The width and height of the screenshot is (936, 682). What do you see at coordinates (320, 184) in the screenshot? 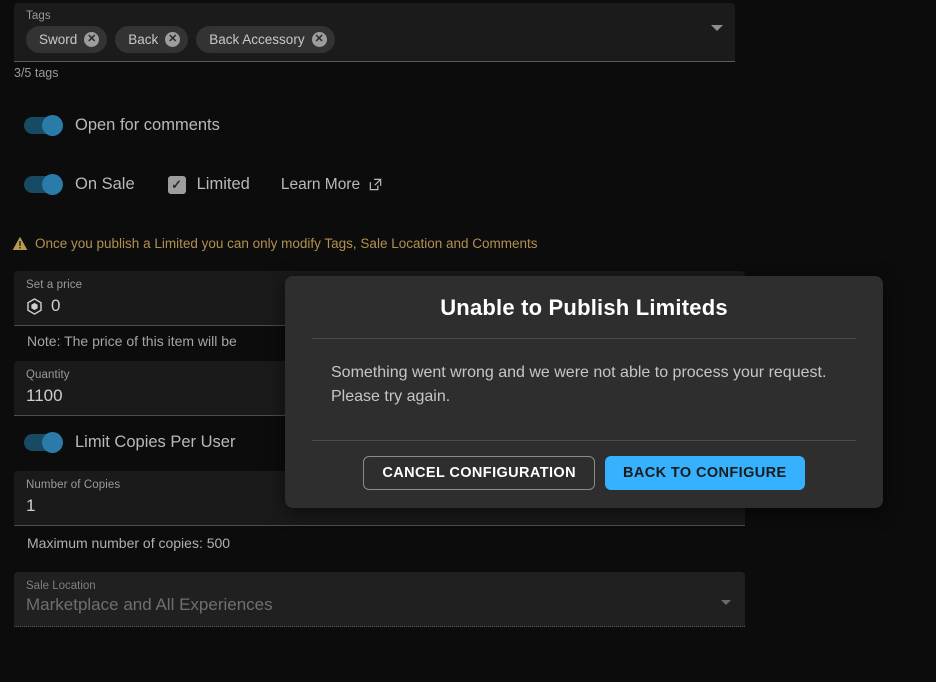
I see `learn-more-label: Learn More` at bounding box center [320, 184].